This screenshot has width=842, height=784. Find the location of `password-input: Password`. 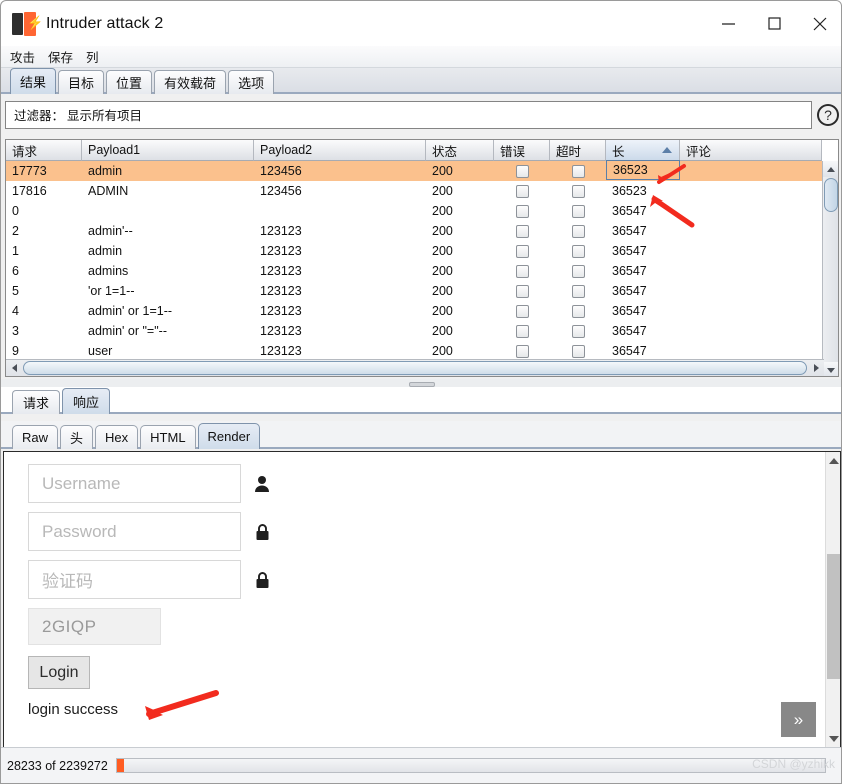

password-input: Password is located at coordinates (134, 531).